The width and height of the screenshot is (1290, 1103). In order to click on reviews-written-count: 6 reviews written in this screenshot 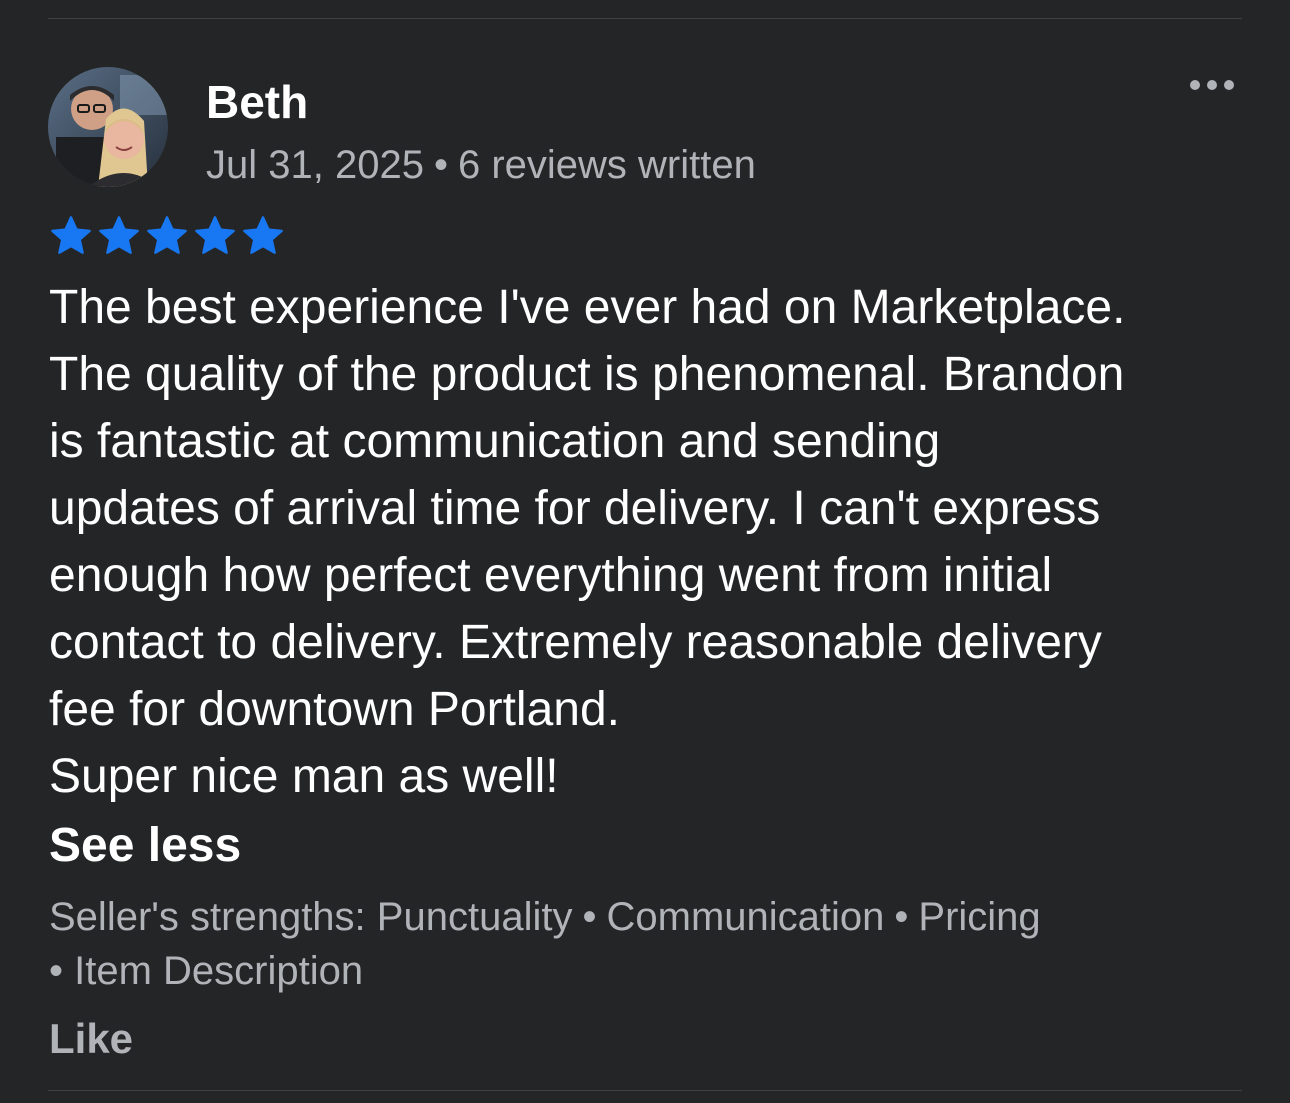, I will do `click(607, 165)`.